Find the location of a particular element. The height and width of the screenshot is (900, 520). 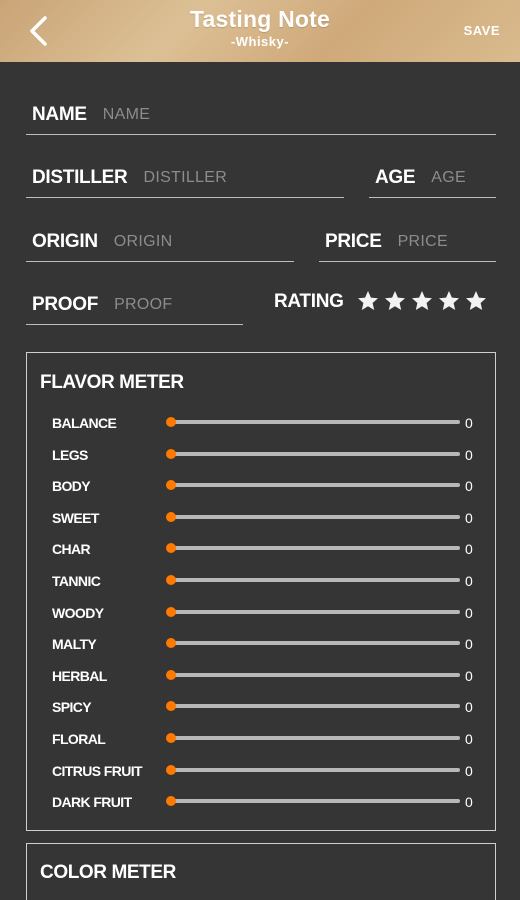

price-label: PRICE is located at coordinates (353, 241).